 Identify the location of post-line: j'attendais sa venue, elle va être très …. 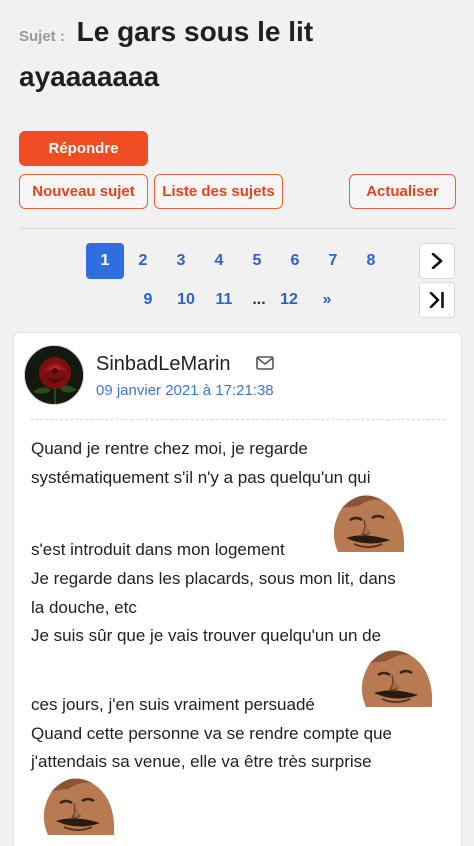
(201, 761).